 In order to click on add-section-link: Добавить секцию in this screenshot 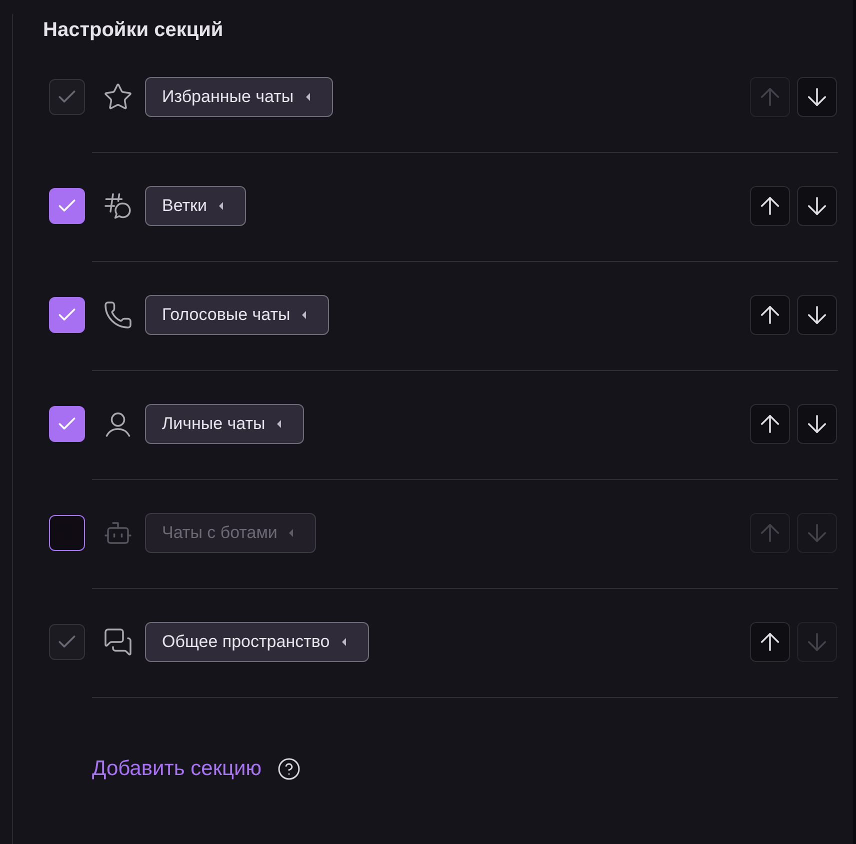, I will do `click(177, 769)`.